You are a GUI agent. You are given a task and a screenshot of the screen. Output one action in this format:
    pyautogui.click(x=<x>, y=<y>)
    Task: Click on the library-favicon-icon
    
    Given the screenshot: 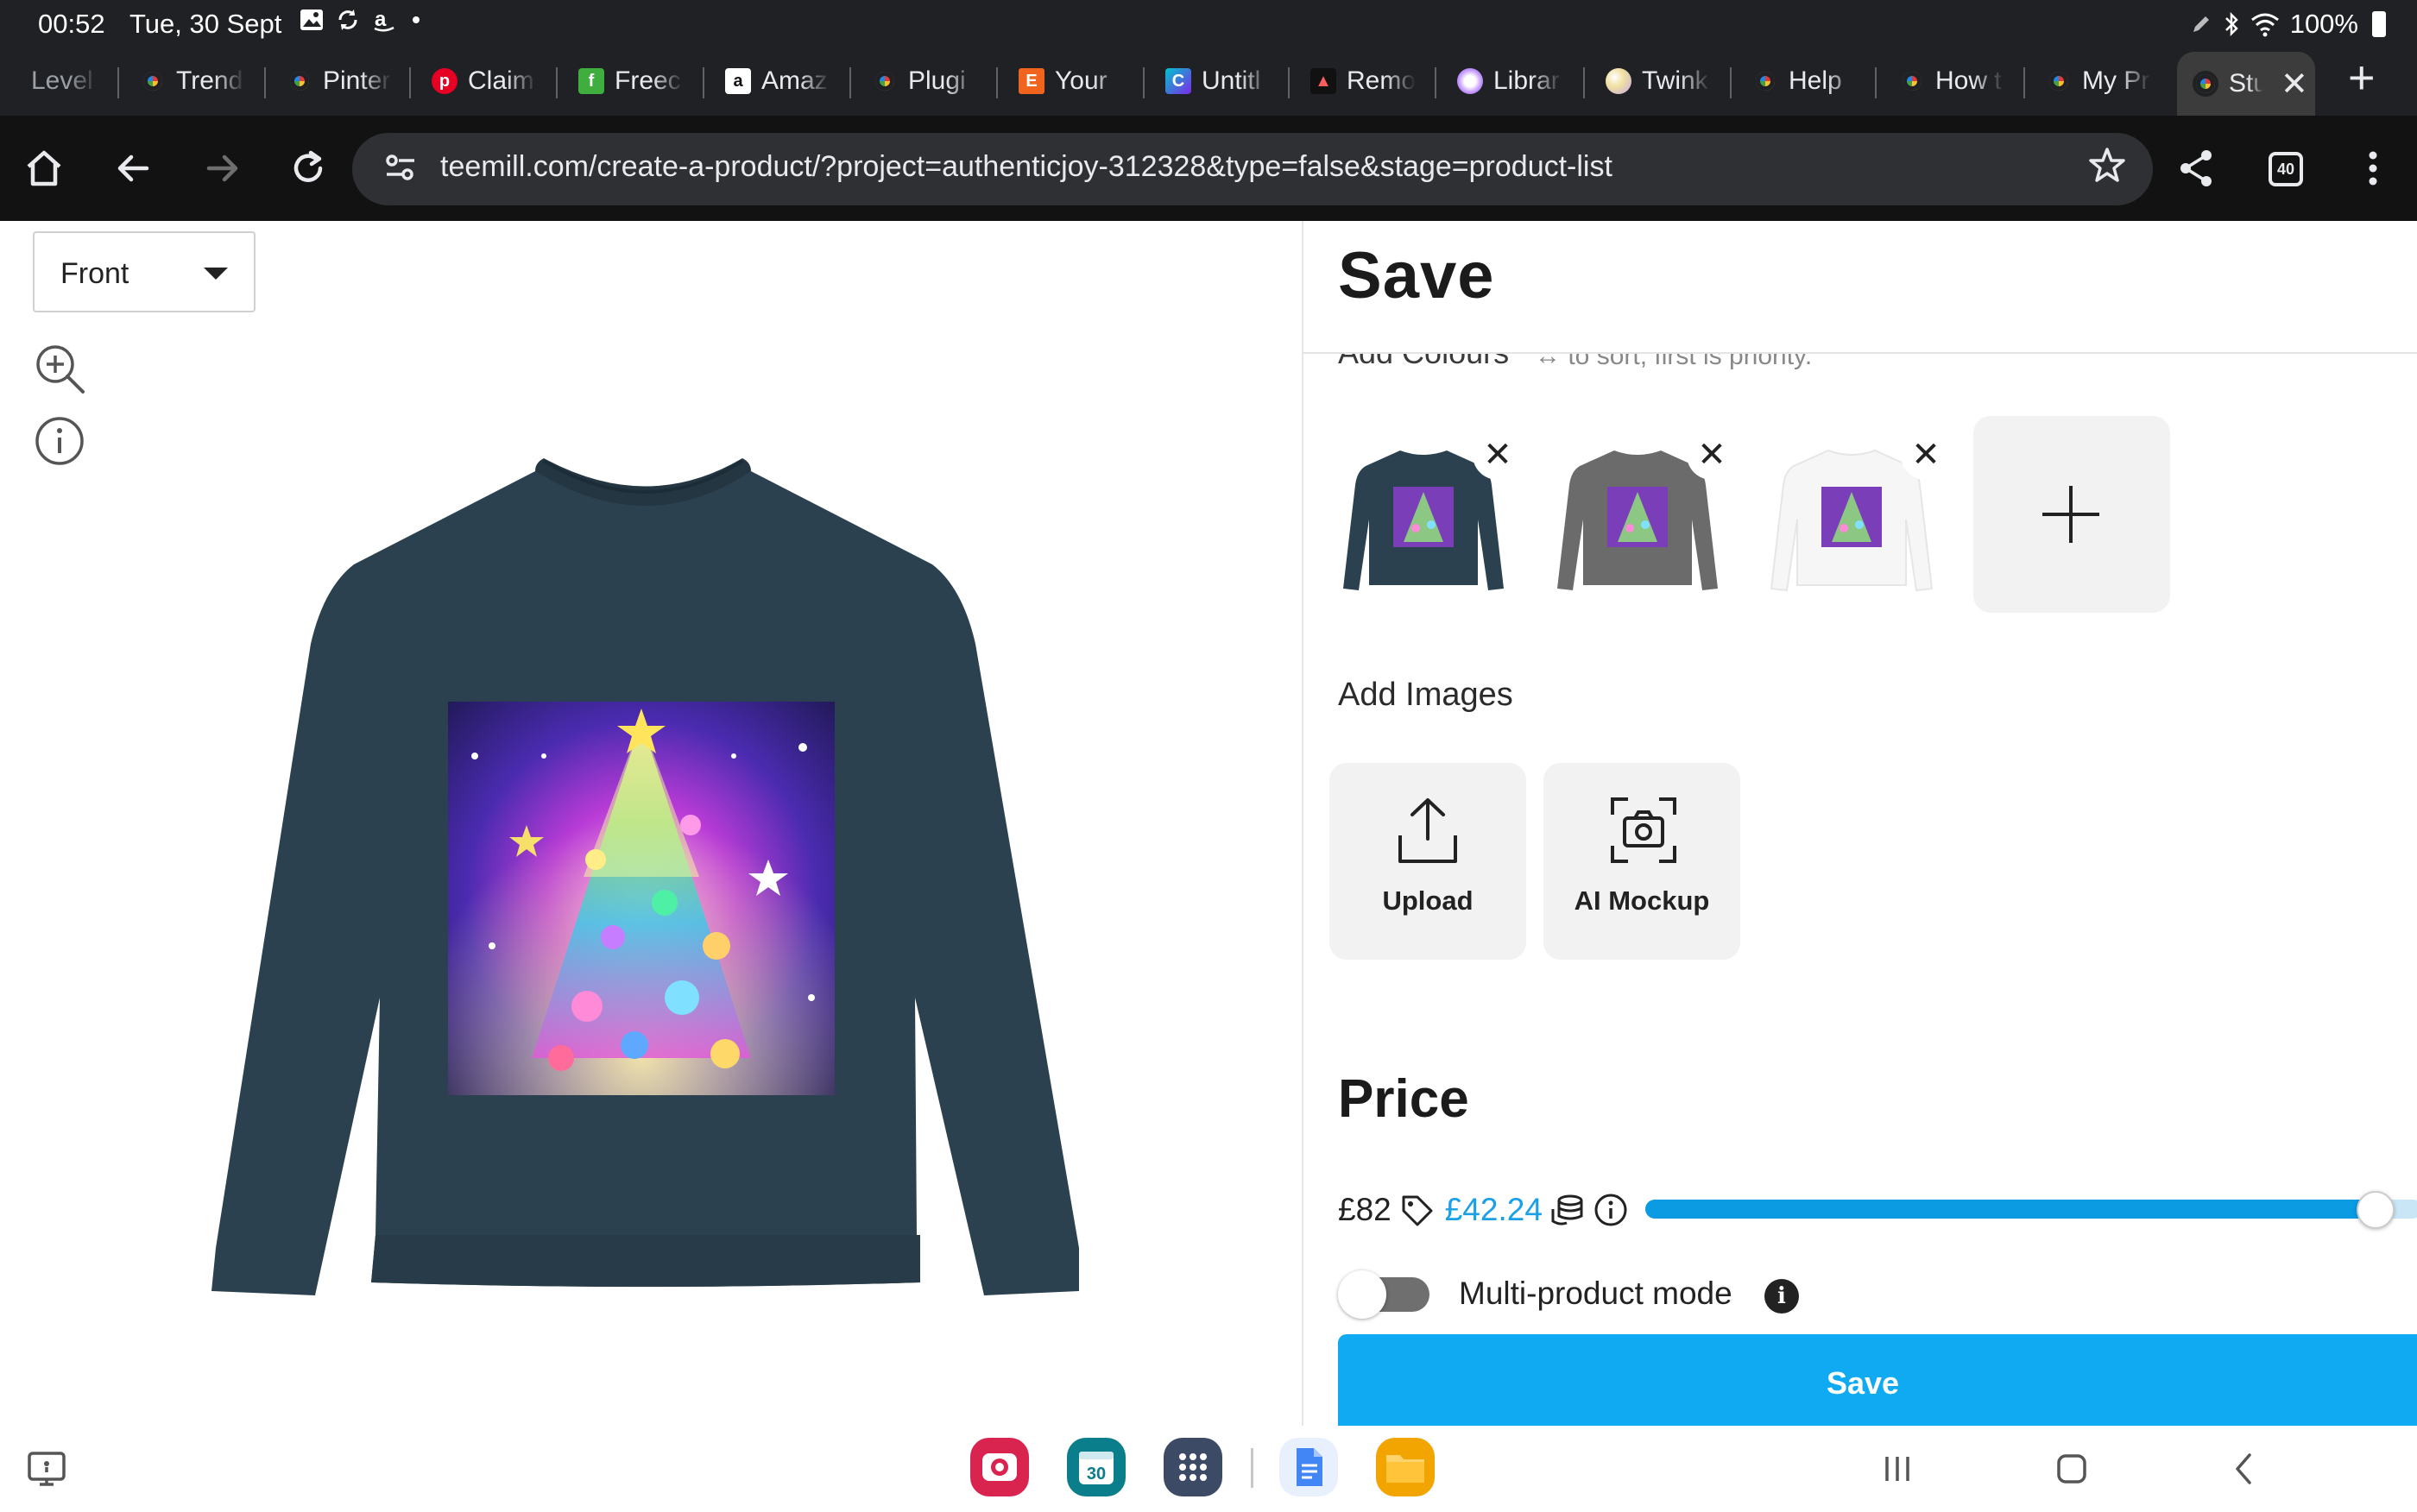 What is the action you would take?
    pyautogui.click(x=1470, y=81)
    